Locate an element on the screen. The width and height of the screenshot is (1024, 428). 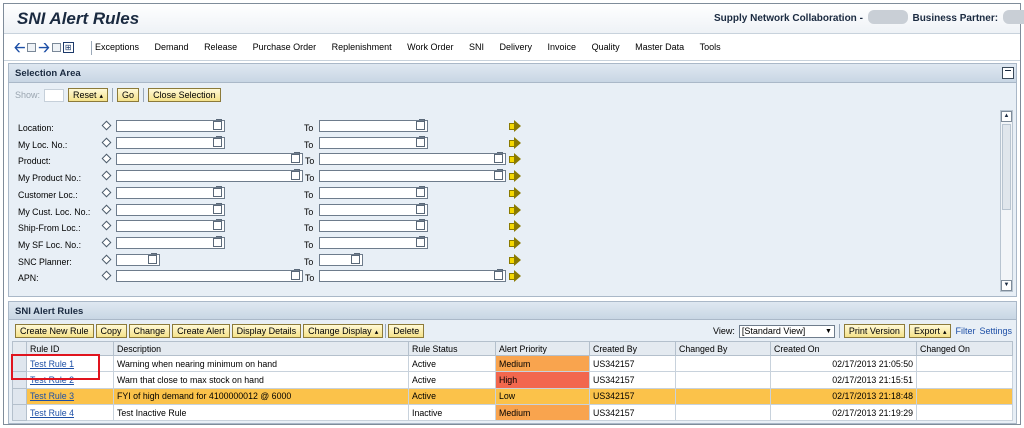
nav-item-master-data: Master Data is located at coordinates (659, 47).